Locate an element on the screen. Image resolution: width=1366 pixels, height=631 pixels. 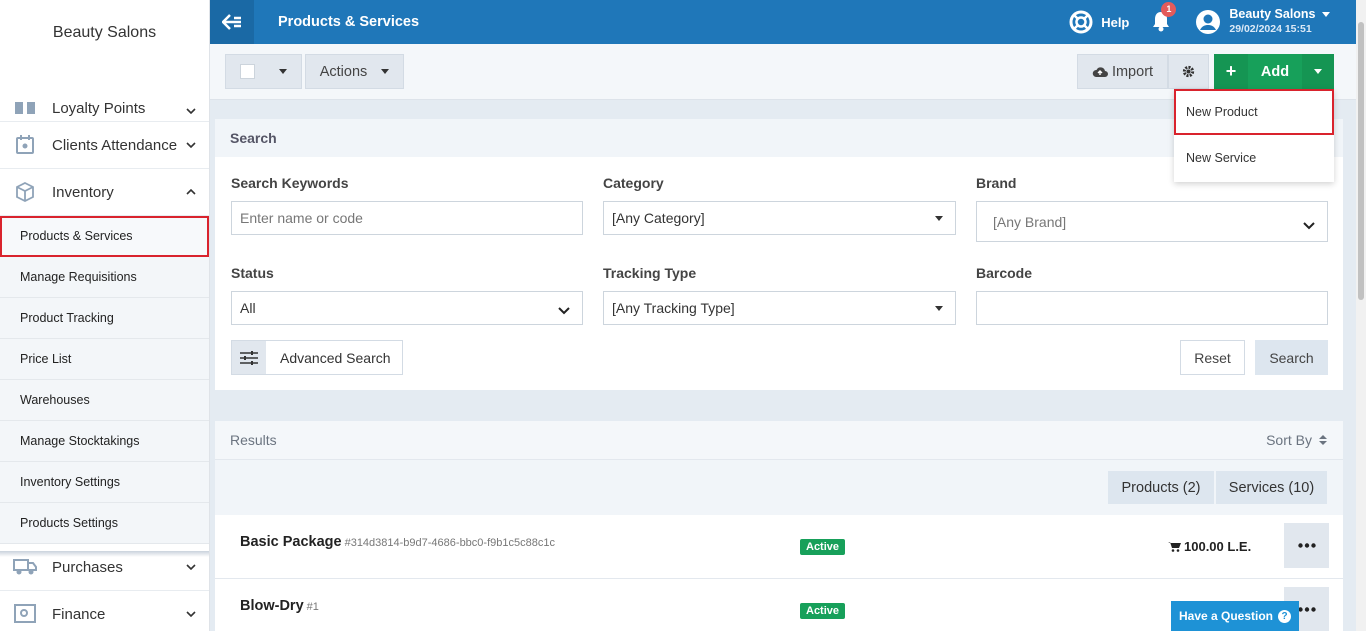
sidebar-item-inventory-settings: Inventory Settings is located at coordinates (104, 482).